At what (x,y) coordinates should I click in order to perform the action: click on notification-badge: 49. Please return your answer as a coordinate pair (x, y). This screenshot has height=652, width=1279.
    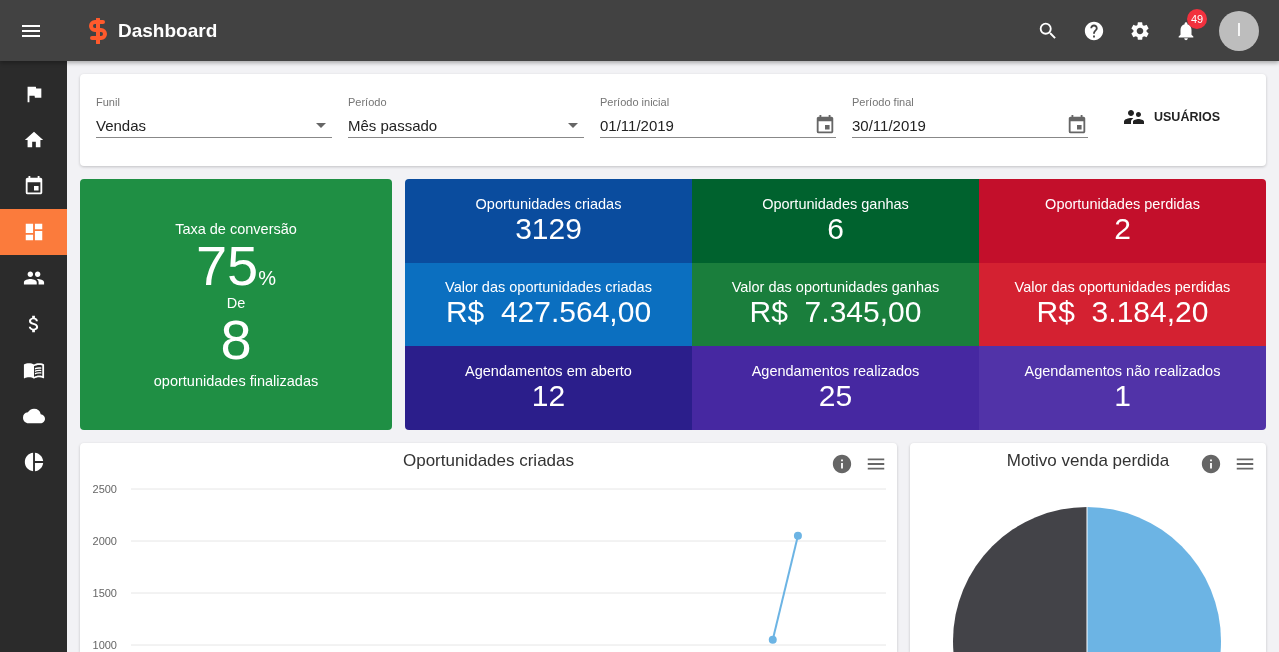
    Looking at the image, I should click on (1197, 18).